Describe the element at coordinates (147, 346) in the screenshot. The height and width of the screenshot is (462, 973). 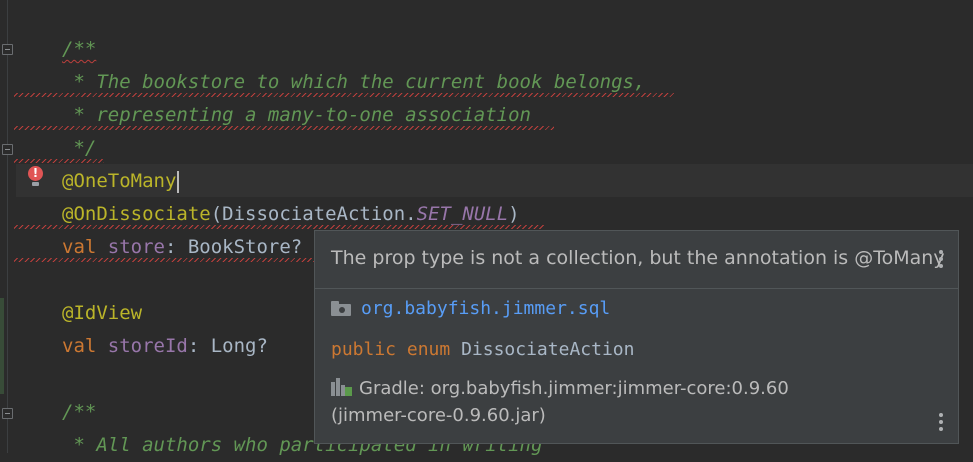
I see `code-token: storeId` at that location.